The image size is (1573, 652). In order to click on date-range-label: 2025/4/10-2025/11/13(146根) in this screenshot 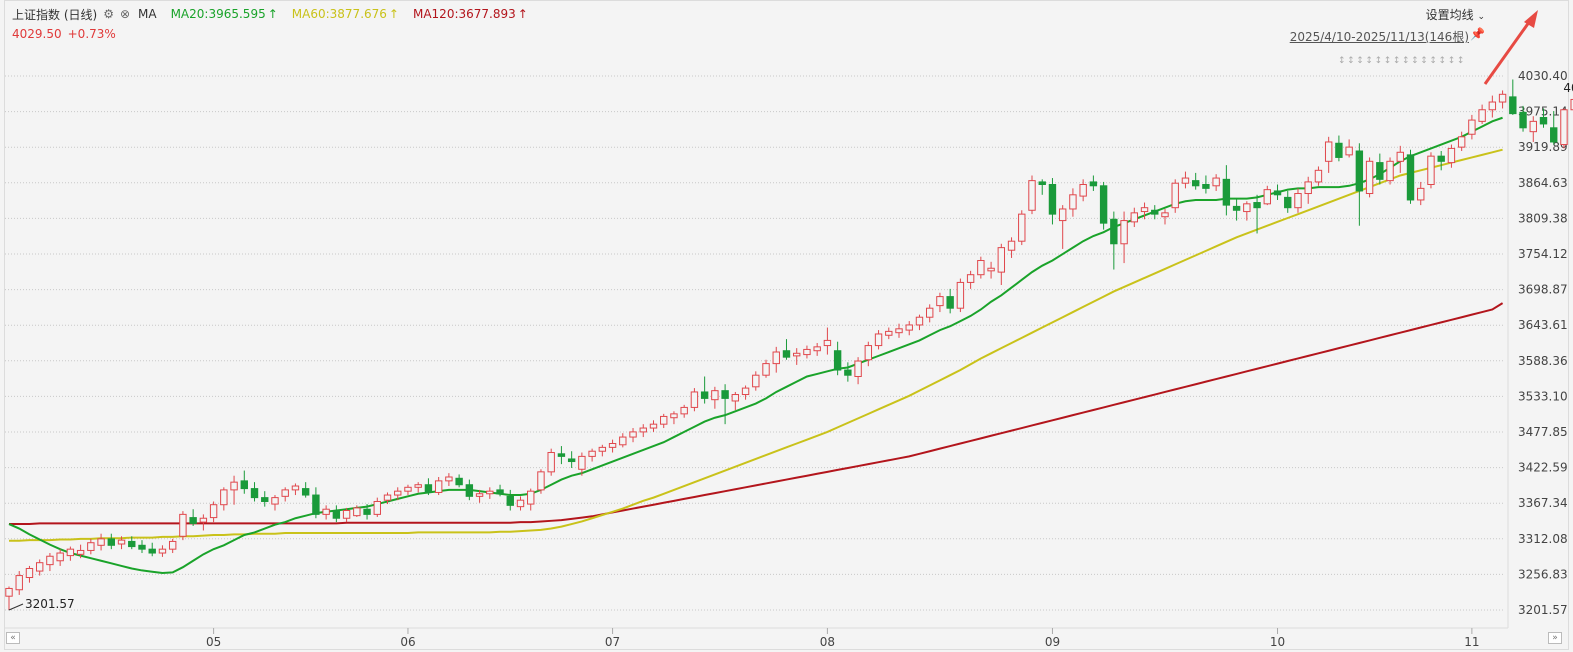, I will do `click(1379, 36)`.